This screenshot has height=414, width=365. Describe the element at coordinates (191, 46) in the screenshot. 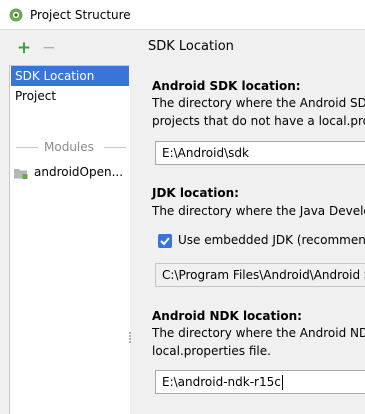

I see `page-title: SDK Location` at that location.